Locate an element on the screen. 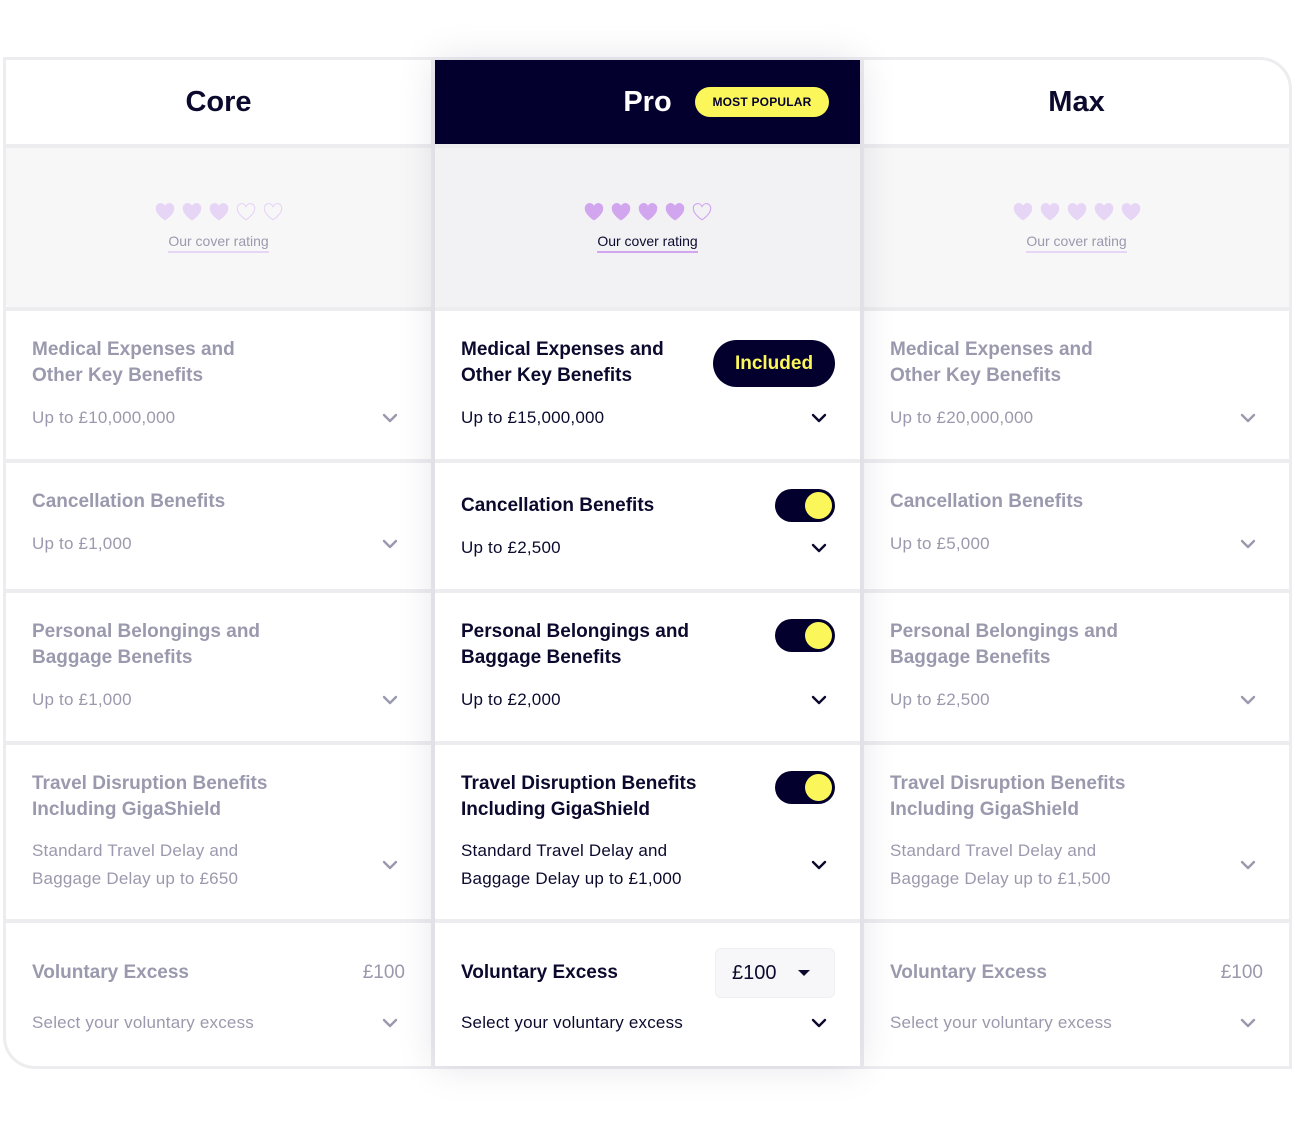 The height and width of the screenshot is (1137, 1296). cancellation-toggle is located at coordinates (805, 505).